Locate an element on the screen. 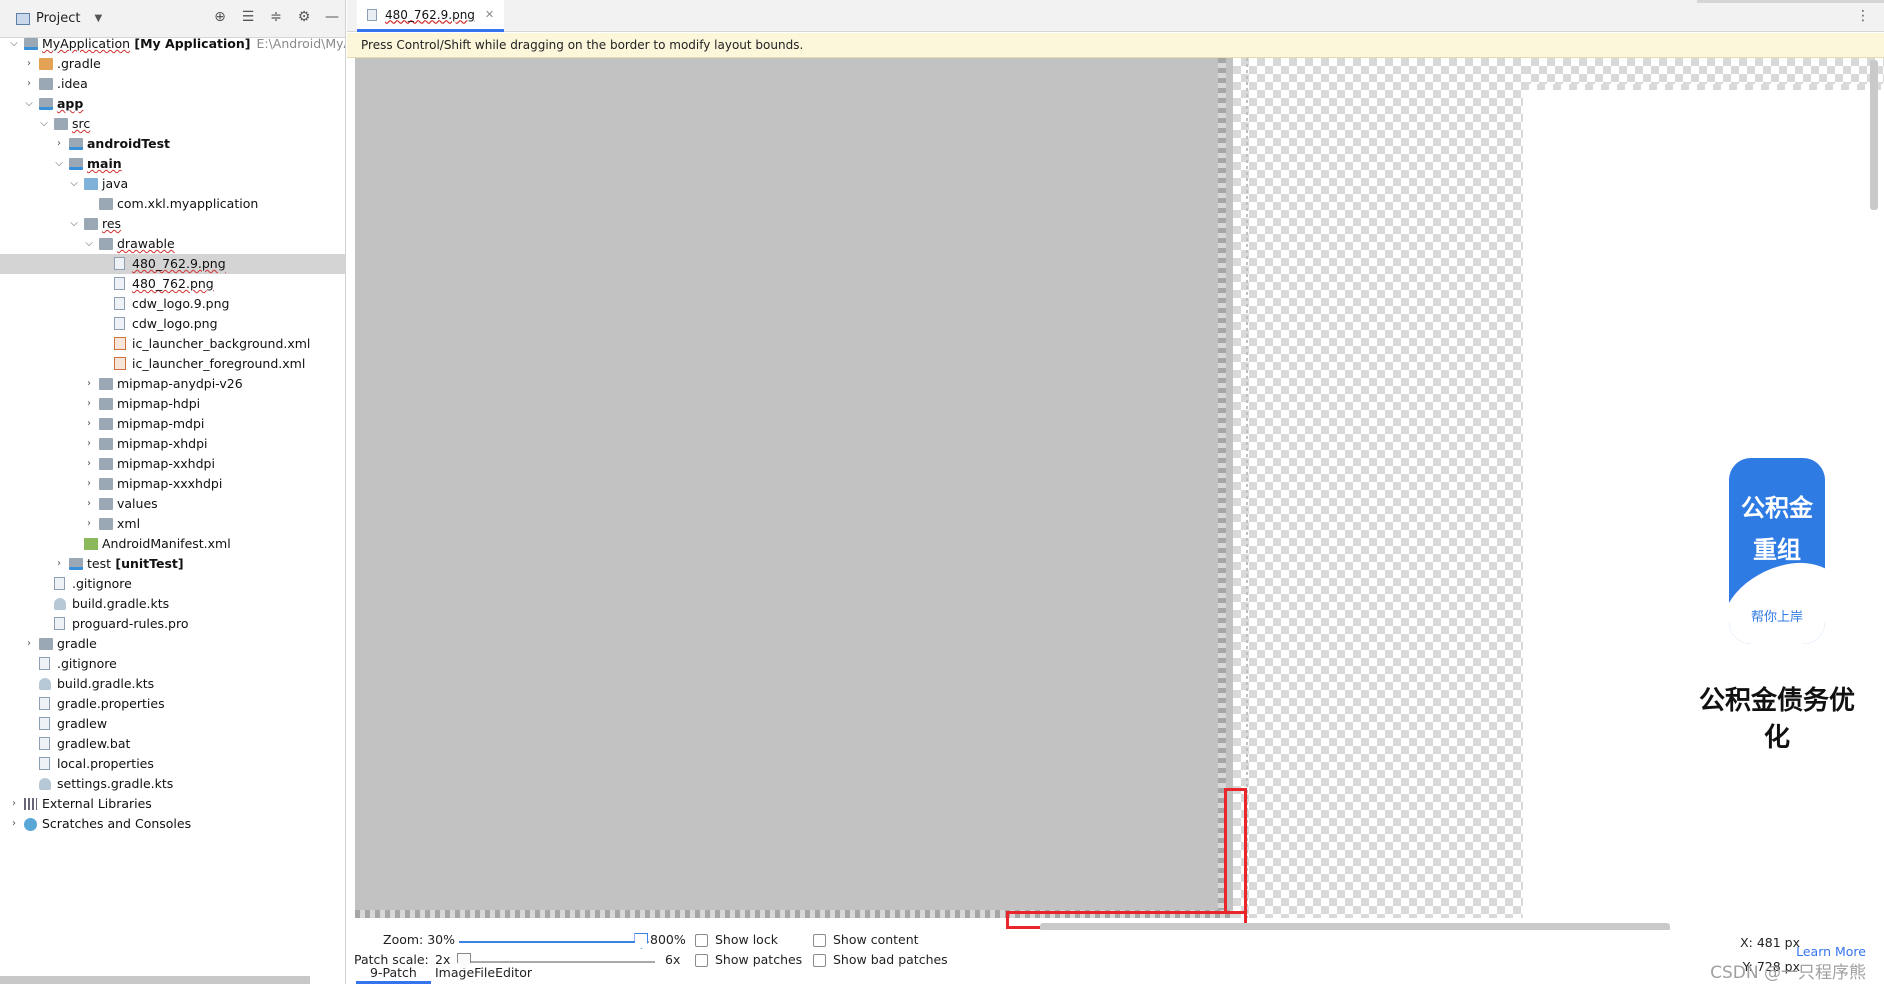 Image resolution: width=1884 pixels, height=984 pixels. collapse-all-icon: ≑ is located at coordinates (276, 17).